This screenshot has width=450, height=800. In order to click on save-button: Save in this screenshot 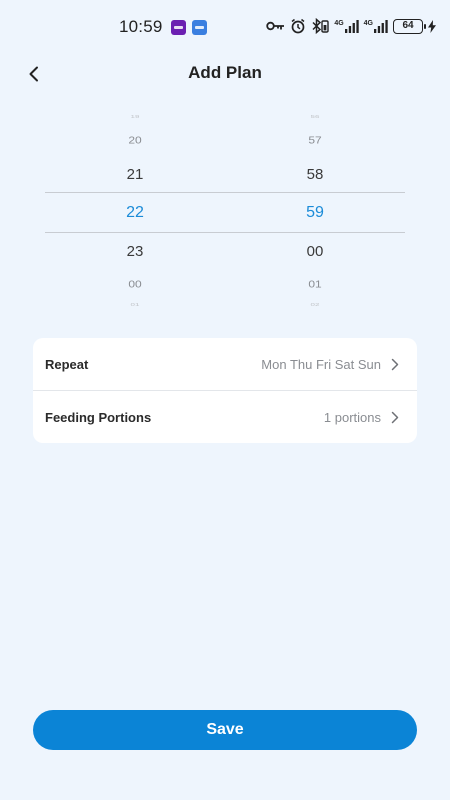, I will do `click(225, 730)`.